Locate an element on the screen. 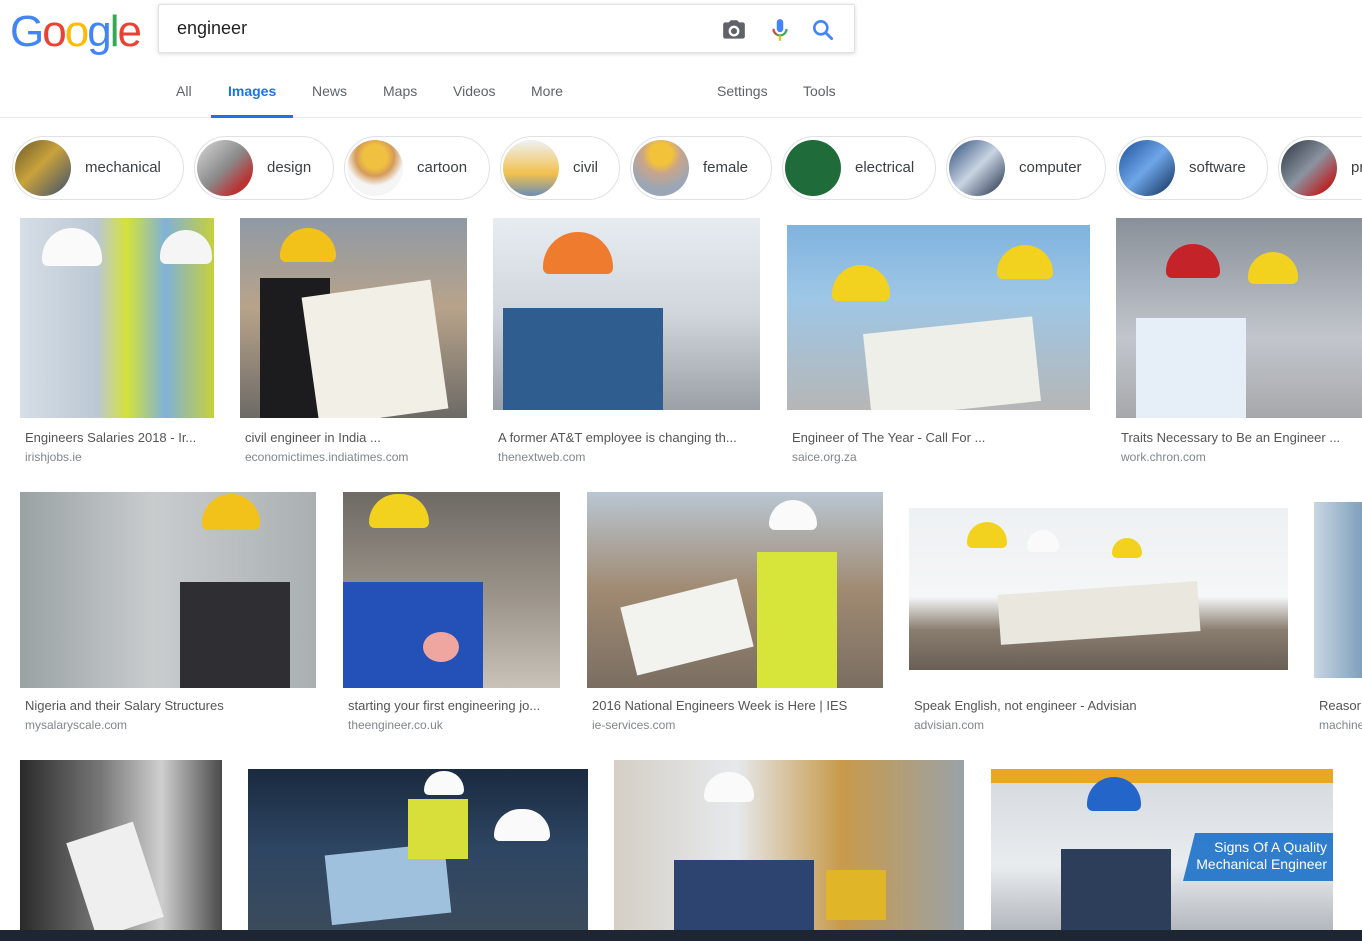  image-result: Signs Of A Quality Mechanical Engineer is located at coordinates (1162, 849).